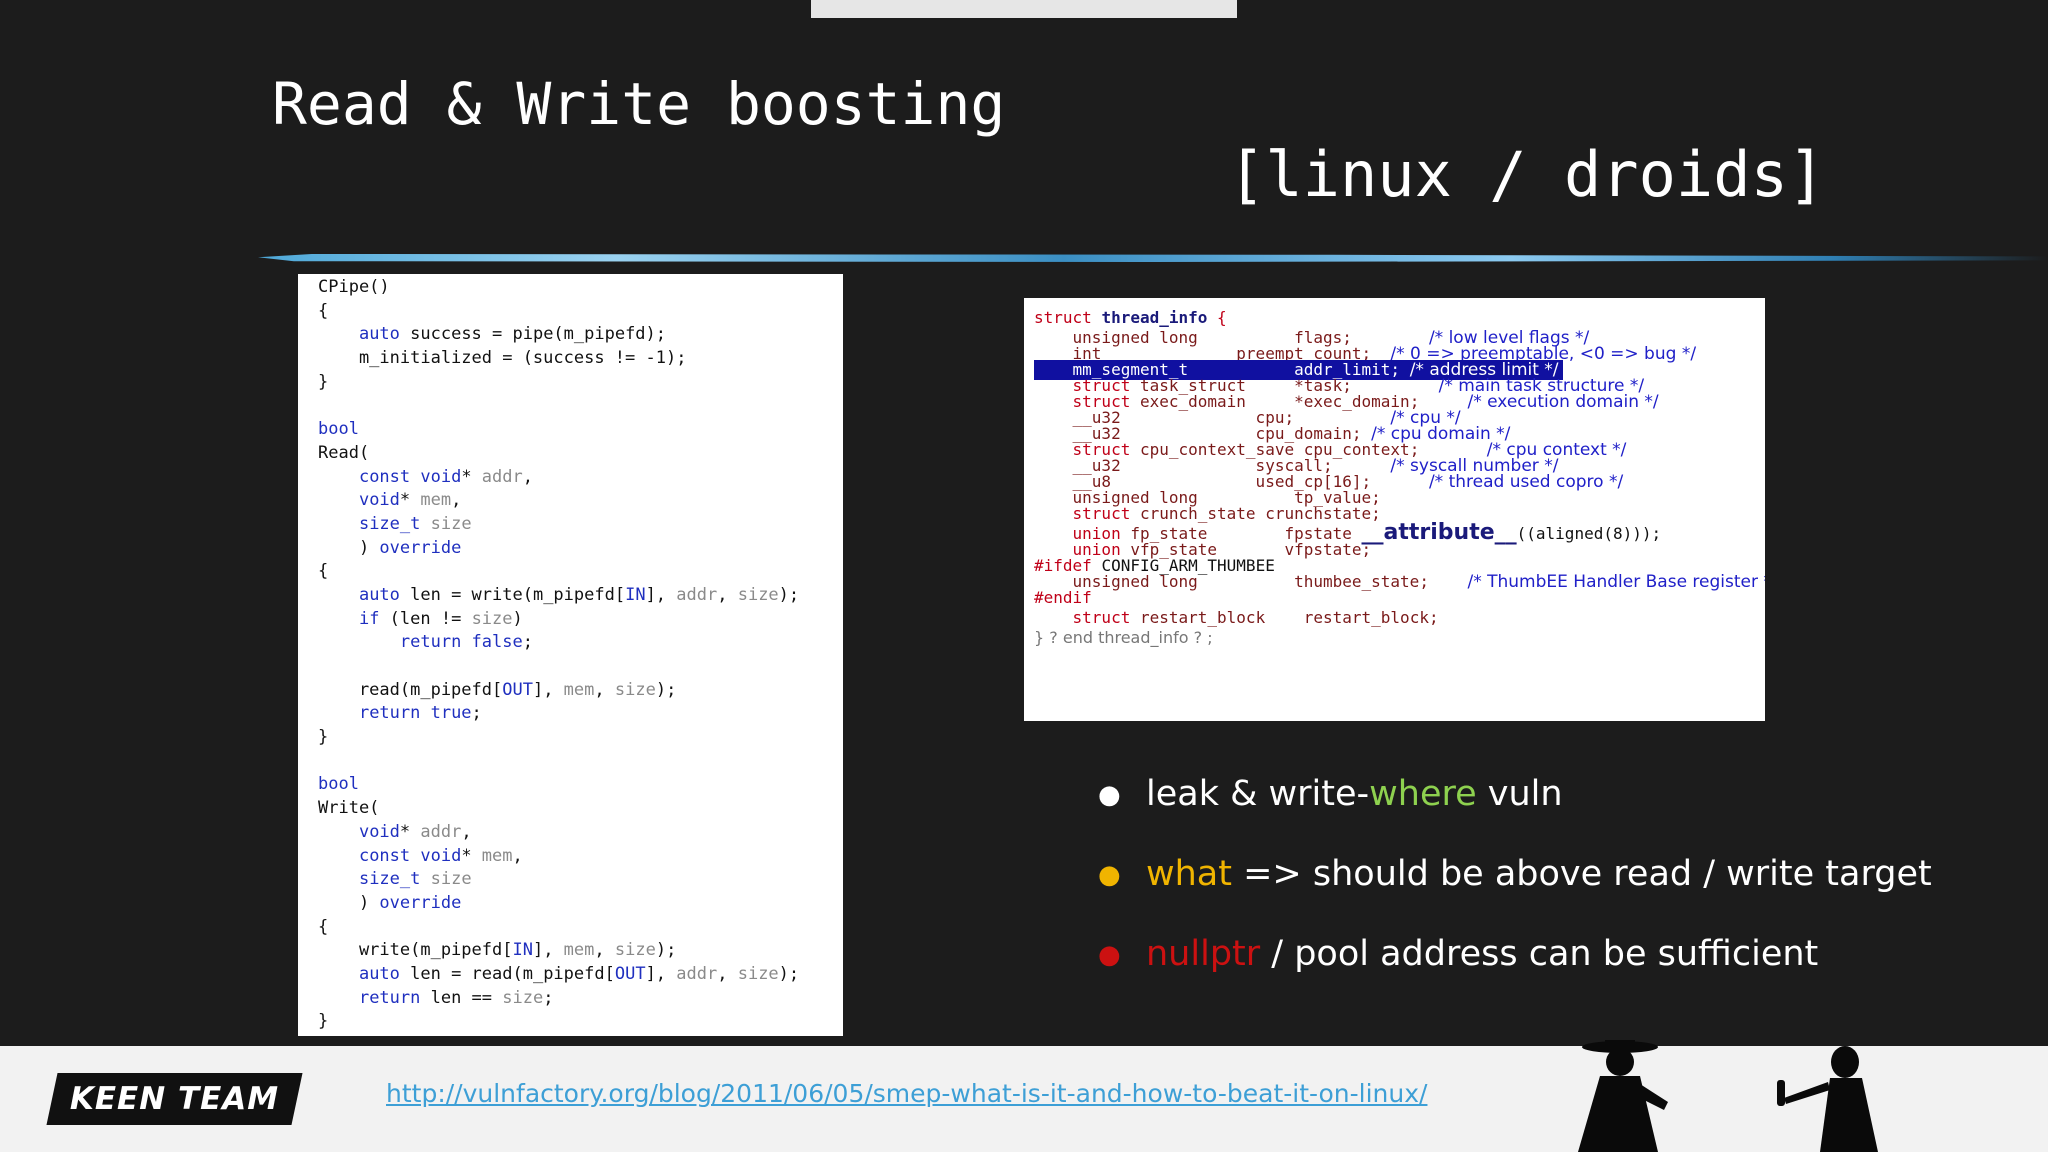  I want to click on code-token: thread_info, so click(1154, 317).